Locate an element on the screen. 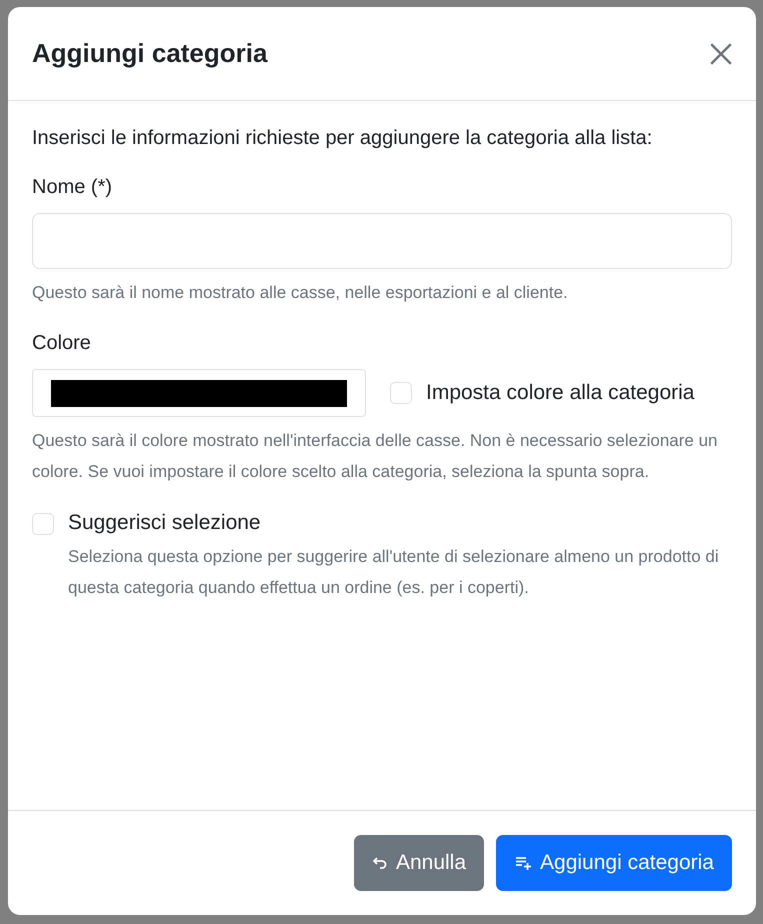 Image resolution: width=763 pixels, height=924 pixels. dialog-title: Aggiungi categoria is located at coordinates (150, 53).